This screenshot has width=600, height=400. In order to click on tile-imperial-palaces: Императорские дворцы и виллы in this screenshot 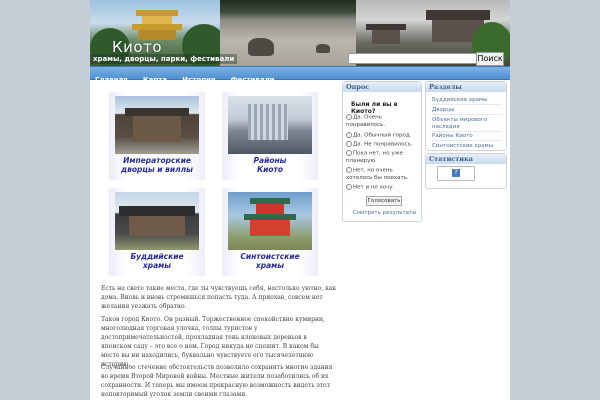, I will do `click(157, 136)`.